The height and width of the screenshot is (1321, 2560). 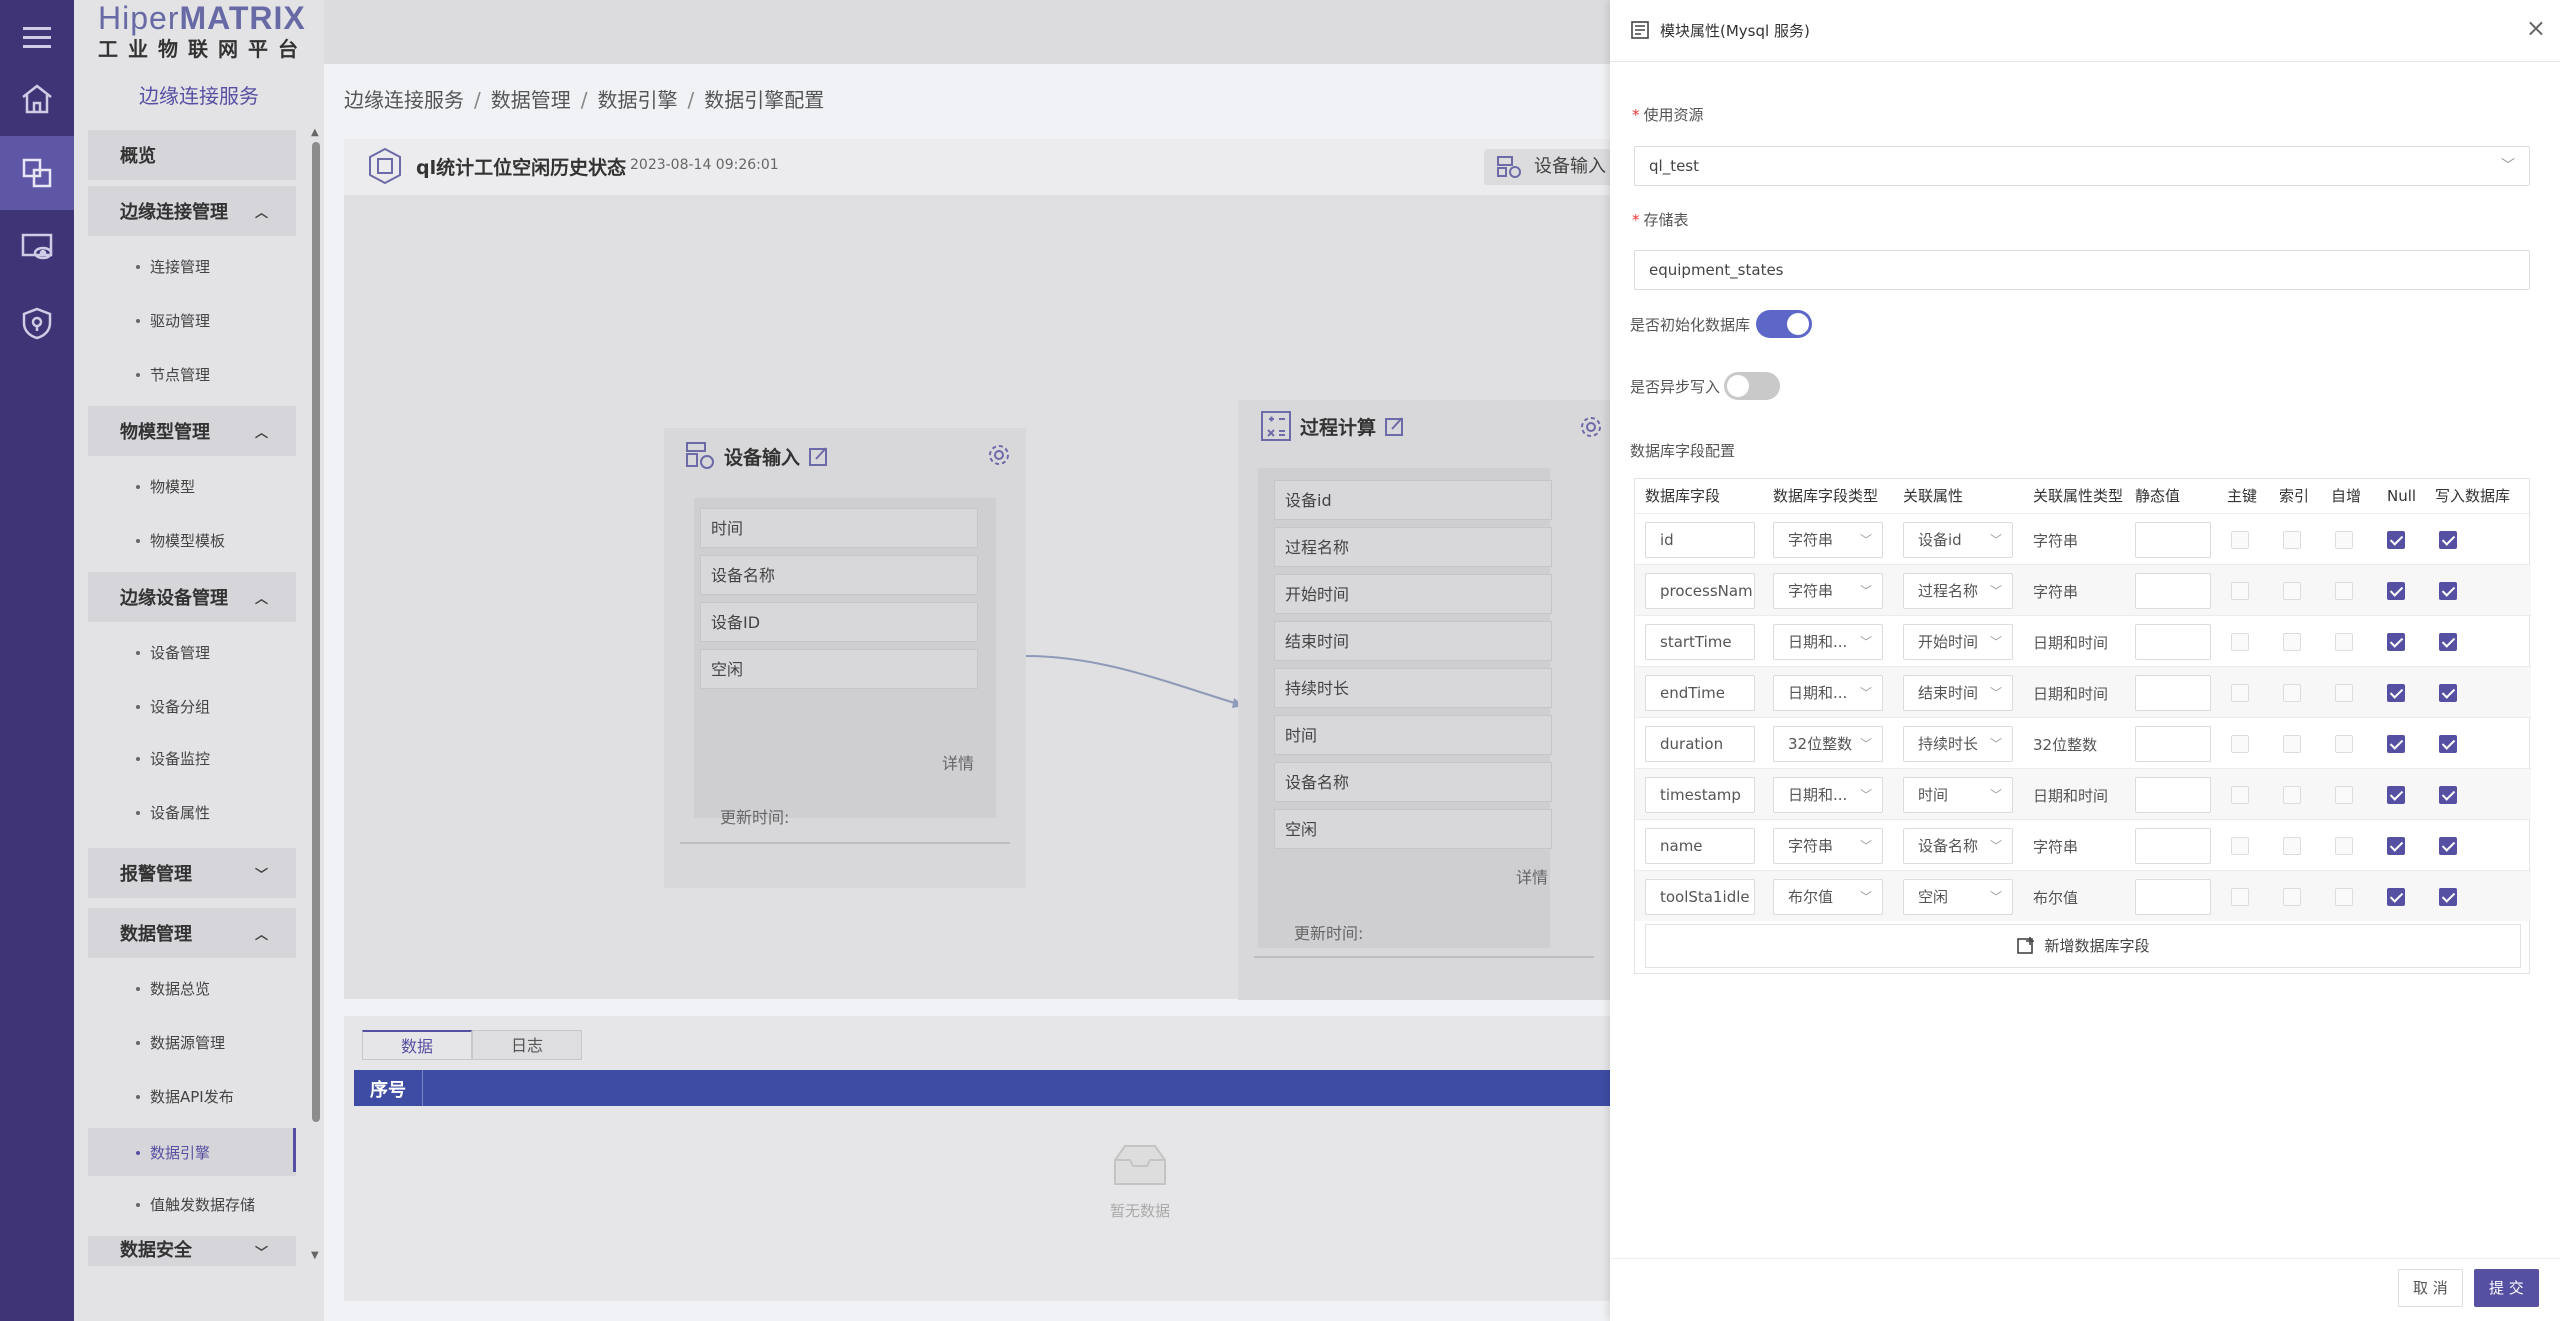 What do you see at coordinates (1413, 547) in the screenshot?
I see `node-field: 过程名称` at bounding box center [1413, 547].